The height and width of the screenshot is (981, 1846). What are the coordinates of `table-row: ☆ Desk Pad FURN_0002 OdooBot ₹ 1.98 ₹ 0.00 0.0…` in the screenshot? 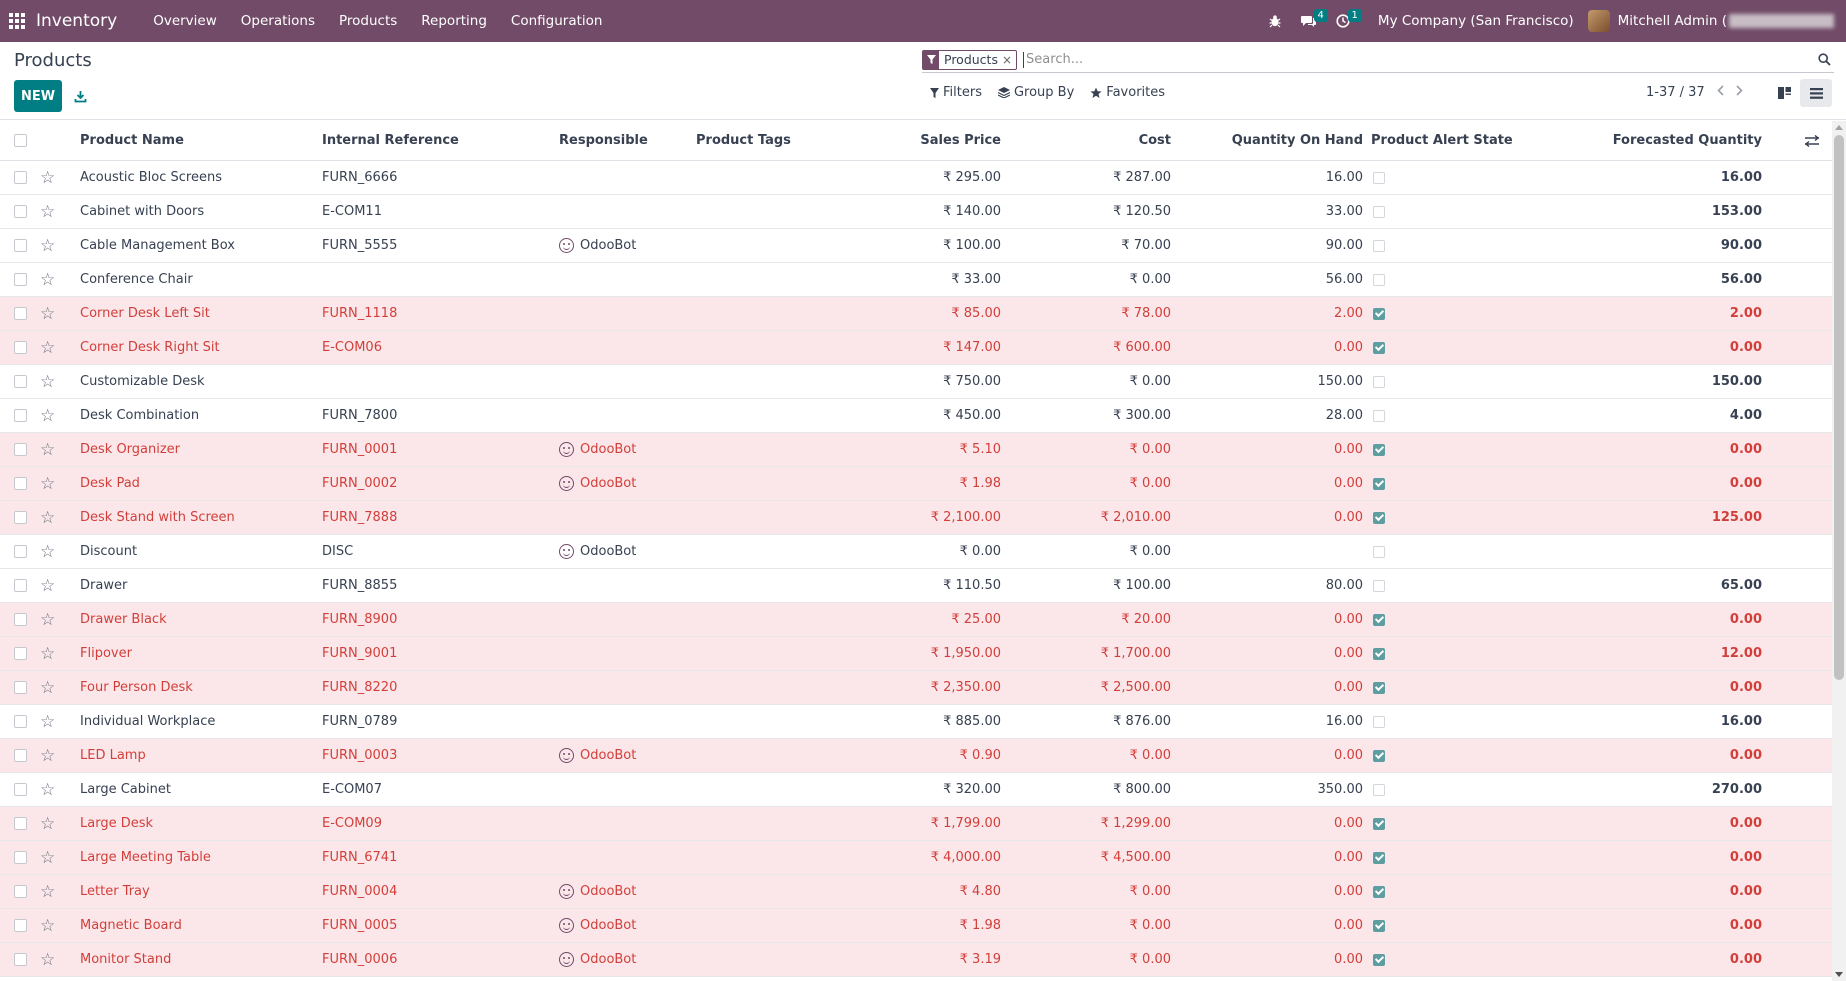 It's located at (916, 484).